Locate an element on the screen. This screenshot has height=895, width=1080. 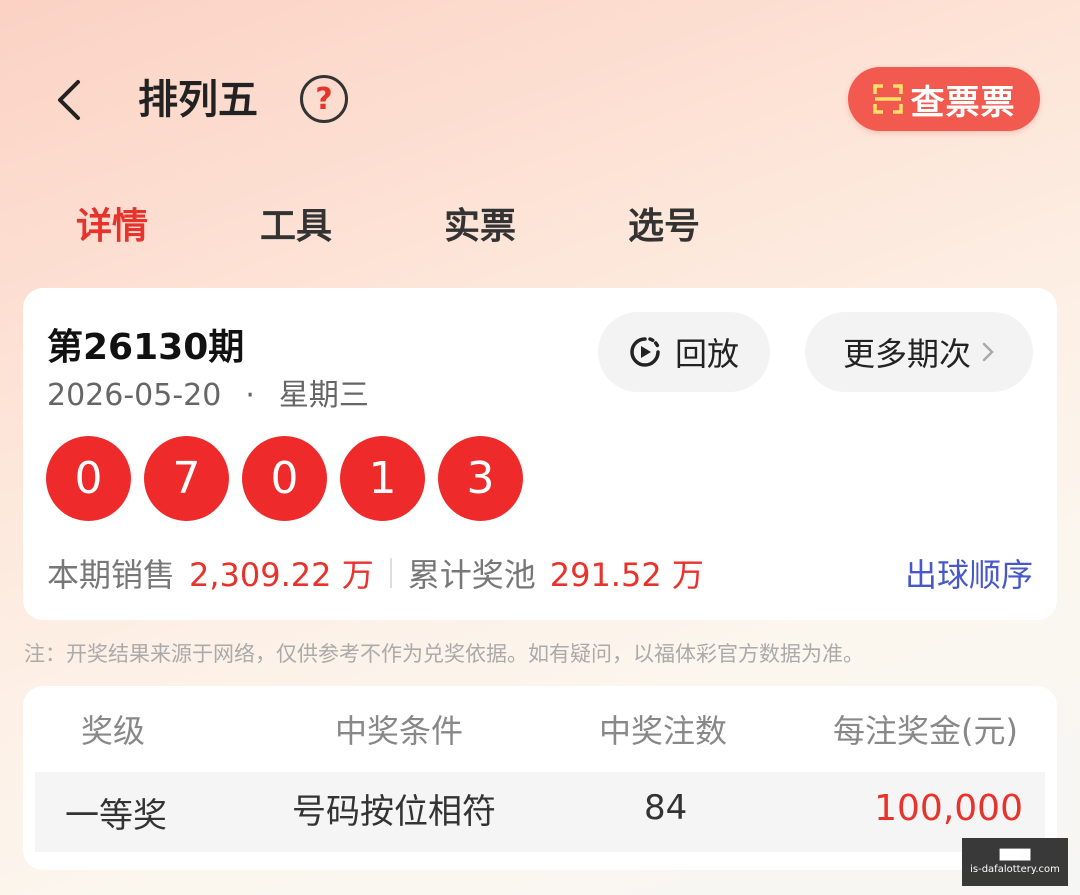
replay-button: 回放 is located at coordinates (684, 352).